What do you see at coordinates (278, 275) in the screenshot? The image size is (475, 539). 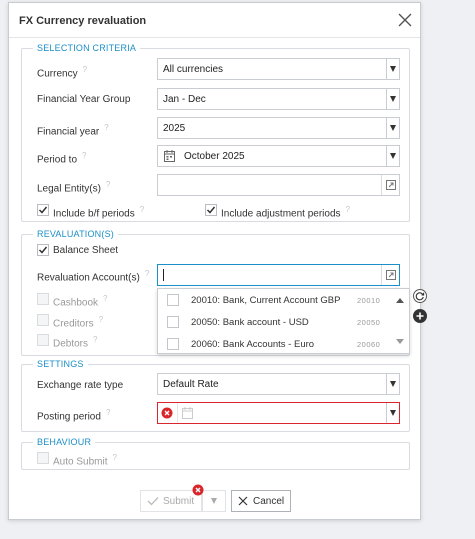 I see `revaluation-accounts-input` at bounding box center [278, 275].